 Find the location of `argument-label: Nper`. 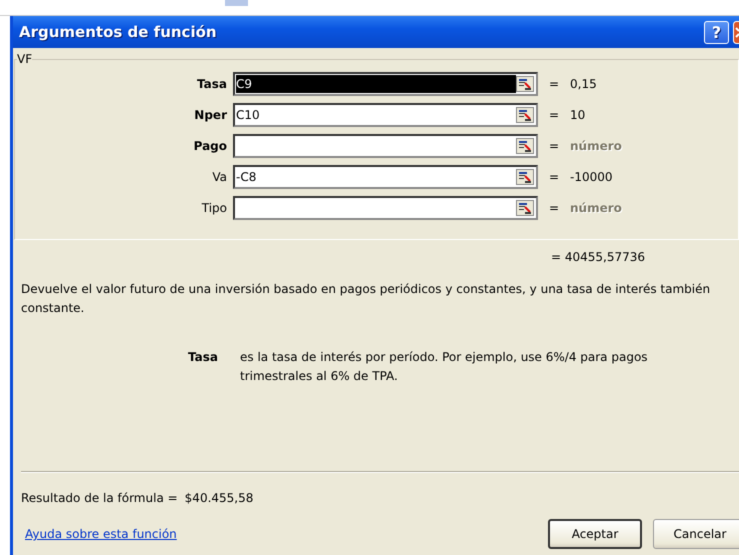

argument-label: Nper is located at coordinates (210, 115).